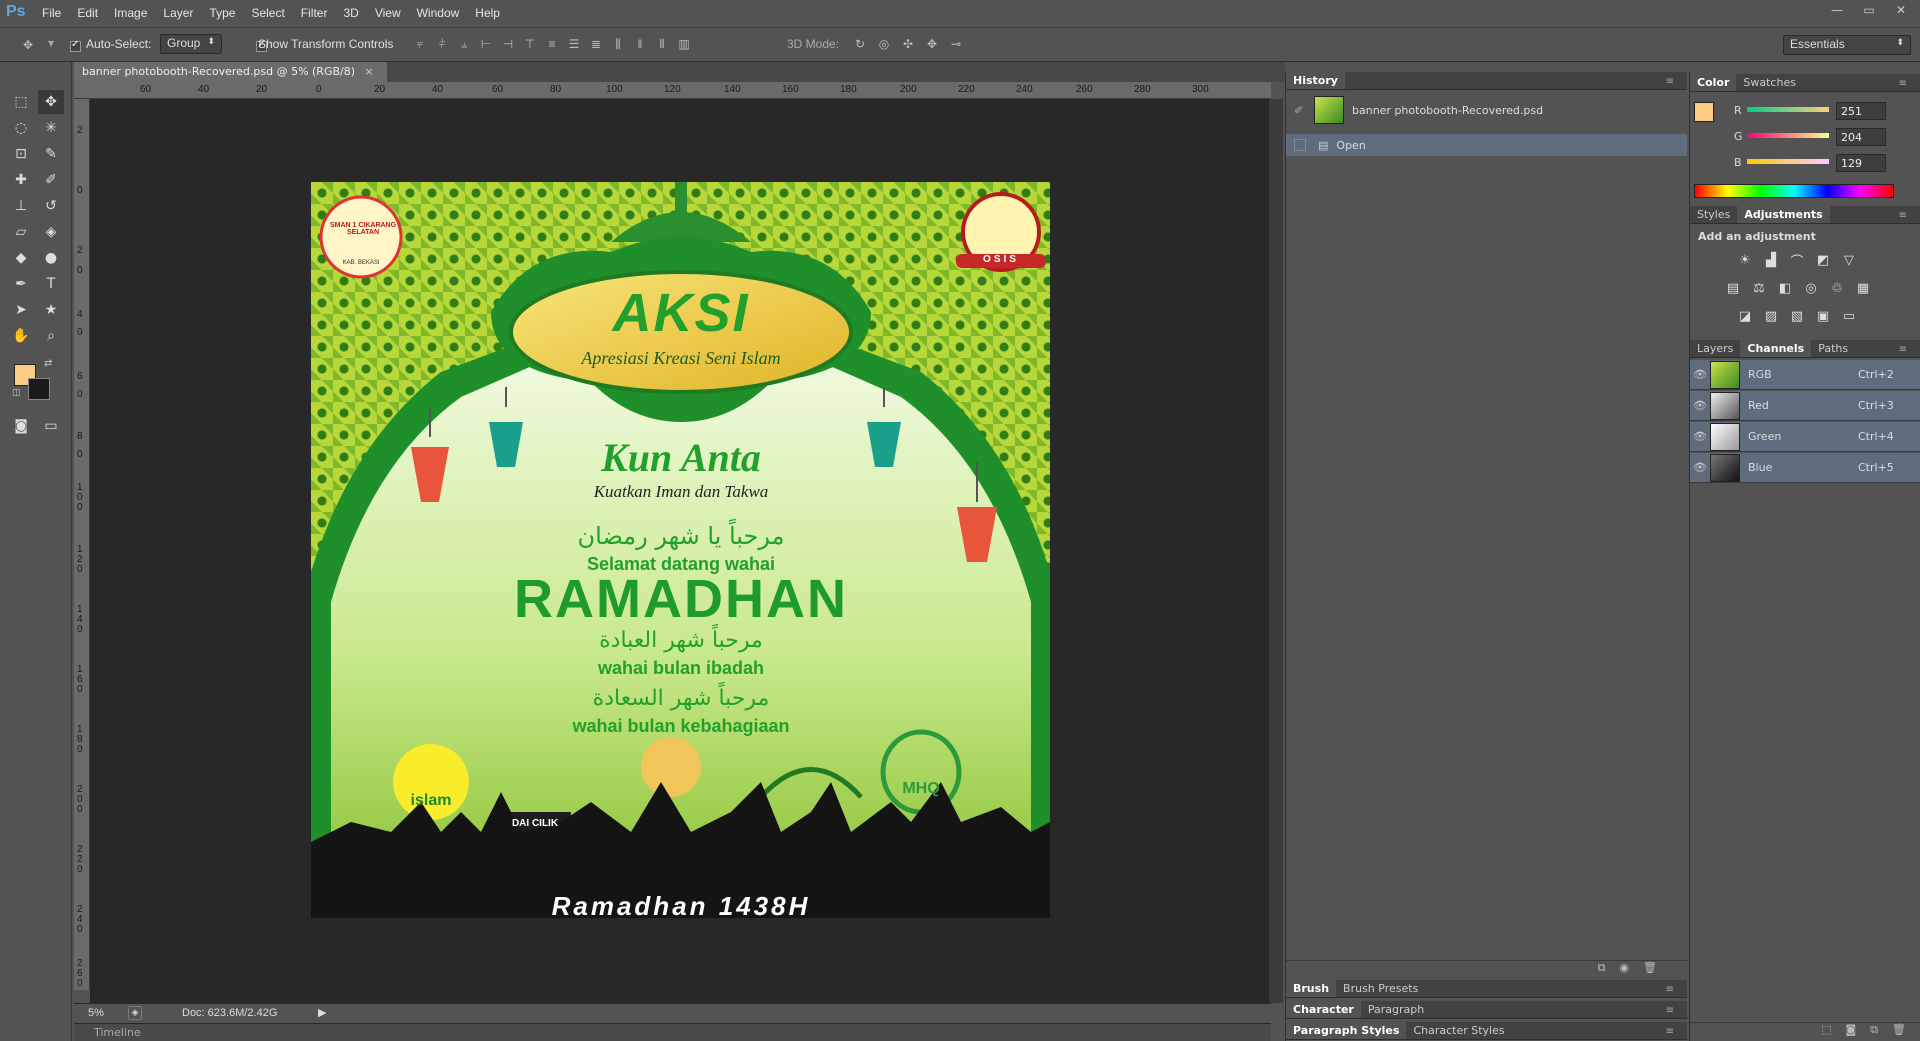 The height and width of the screenshot is (1041, 1920). I want to click on menu-file: File, so click(51, 13).